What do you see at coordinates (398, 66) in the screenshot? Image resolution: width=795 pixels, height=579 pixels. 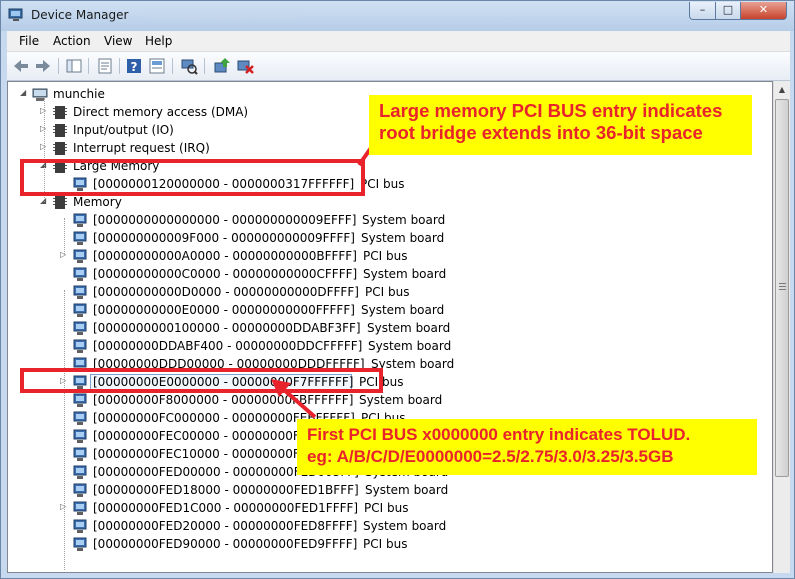 I see `toolbar: ?` at bounding box center [398, 66].